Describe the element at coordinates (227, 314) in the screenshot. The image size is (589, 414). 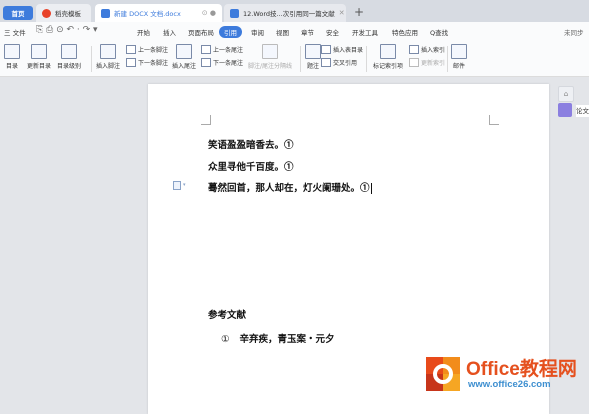
I see `references-heading: 参考文献` at that location.